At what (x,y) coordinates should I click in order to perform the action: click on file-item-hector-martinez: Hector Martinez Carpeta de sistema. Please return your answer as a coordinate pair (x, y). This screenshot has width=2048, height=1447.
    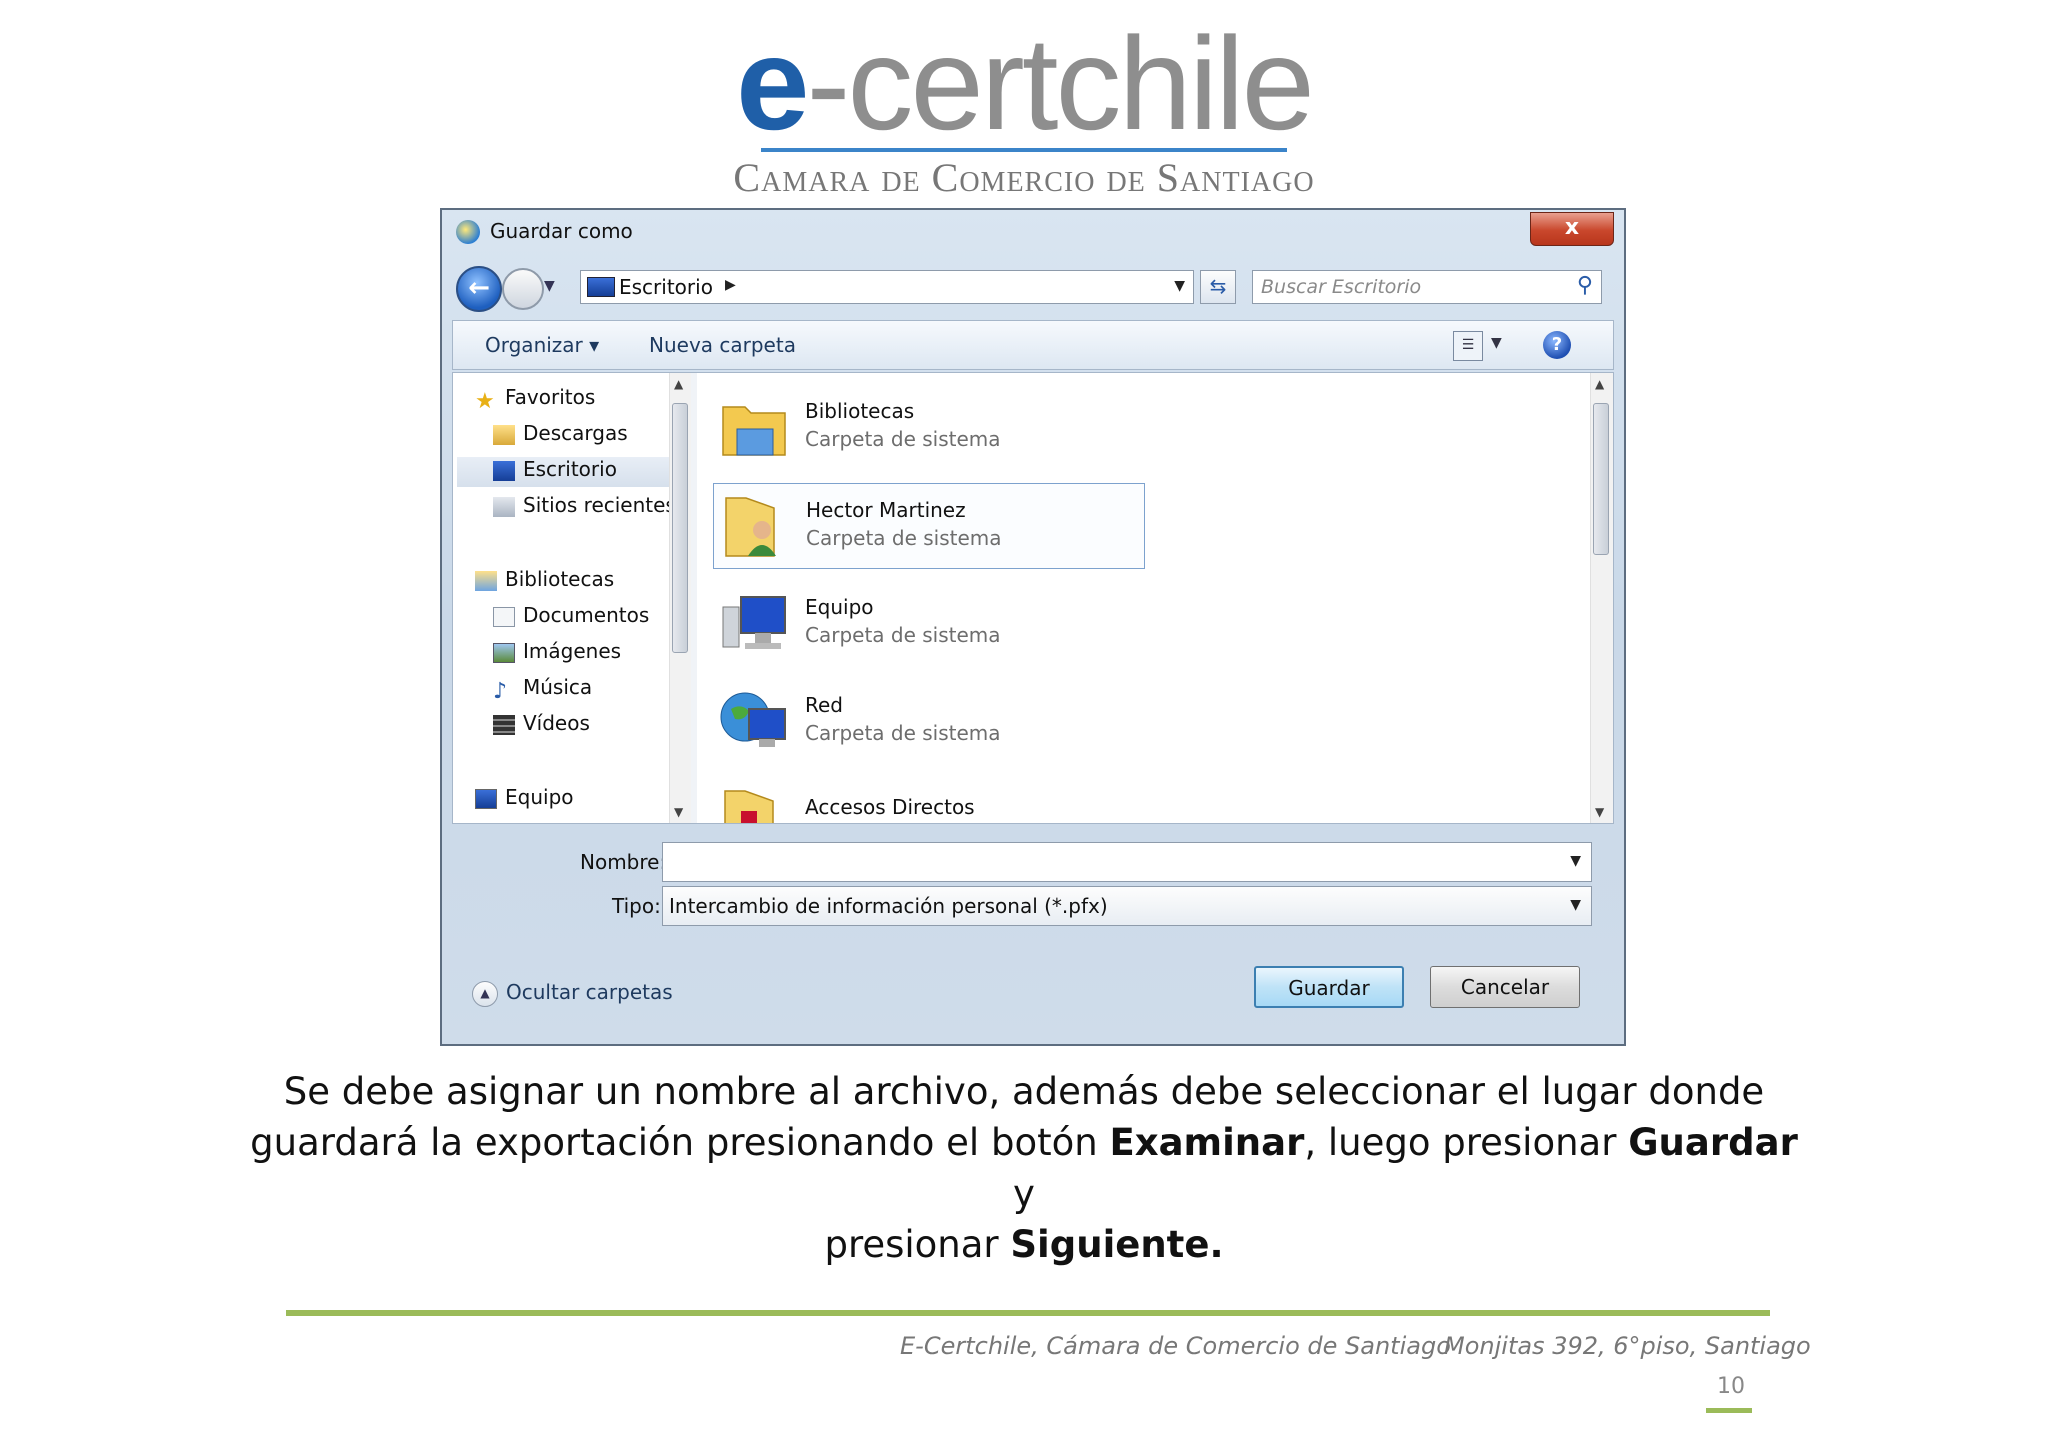
    Looking at the image, I should click on (929, 526).